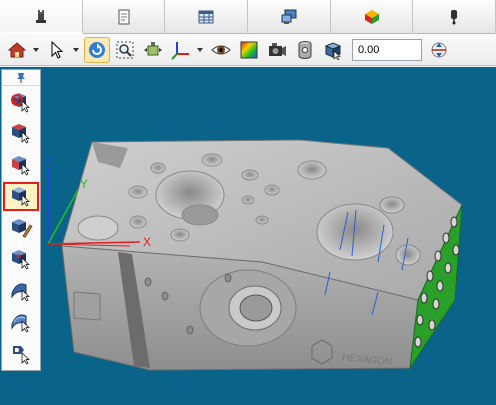 The height and width of the screenshot is (405, 496). I want to click on part-select-icon, so click(21, 197).